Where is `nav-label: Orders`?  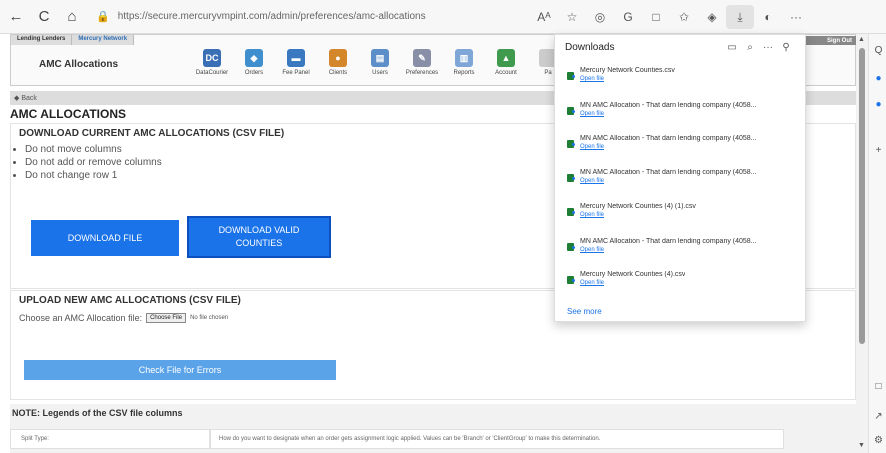 nav-label: Orders is located at coordinates (254, 73).